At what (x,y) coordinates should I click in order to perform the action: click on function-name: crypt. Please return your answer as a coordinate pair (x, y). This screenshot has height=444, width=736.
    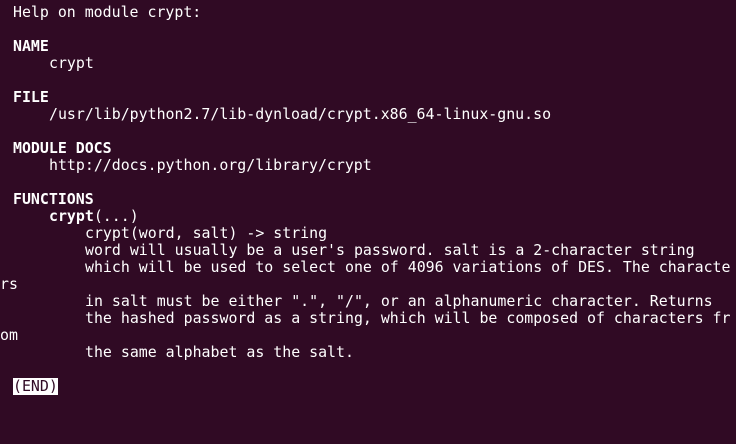
    Looking at the image, I should click on (71, 216).